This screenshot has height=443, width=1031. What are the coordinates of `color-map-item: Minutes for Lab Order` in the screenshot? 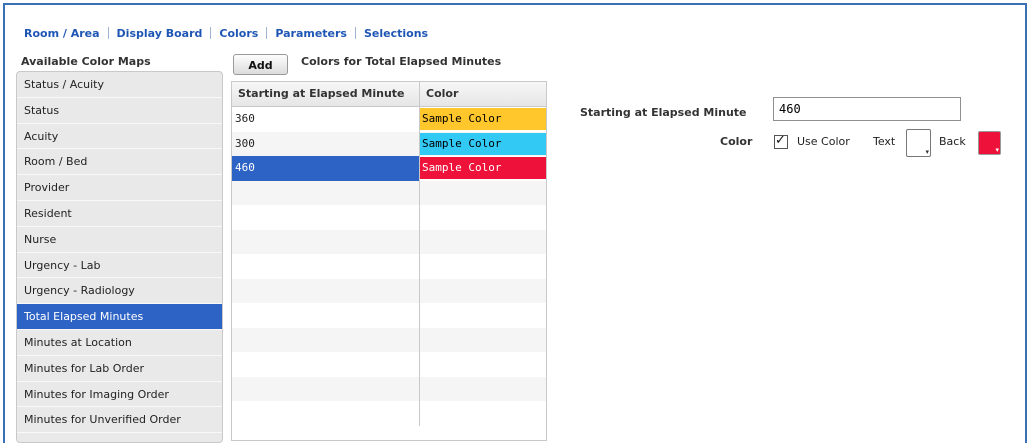 It's located at (119, 369).